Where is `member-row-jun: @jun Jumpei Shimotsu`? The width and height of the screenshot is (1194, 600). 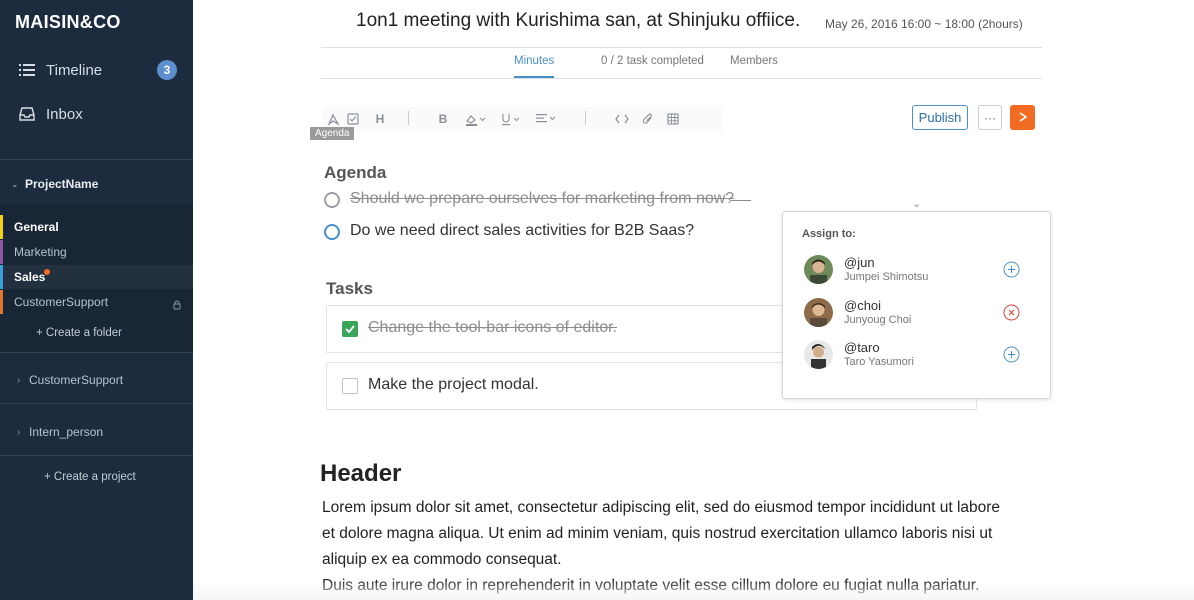 member-row-jun: @jun Jumpei Shimotsu is located at coordinates (919, 270).